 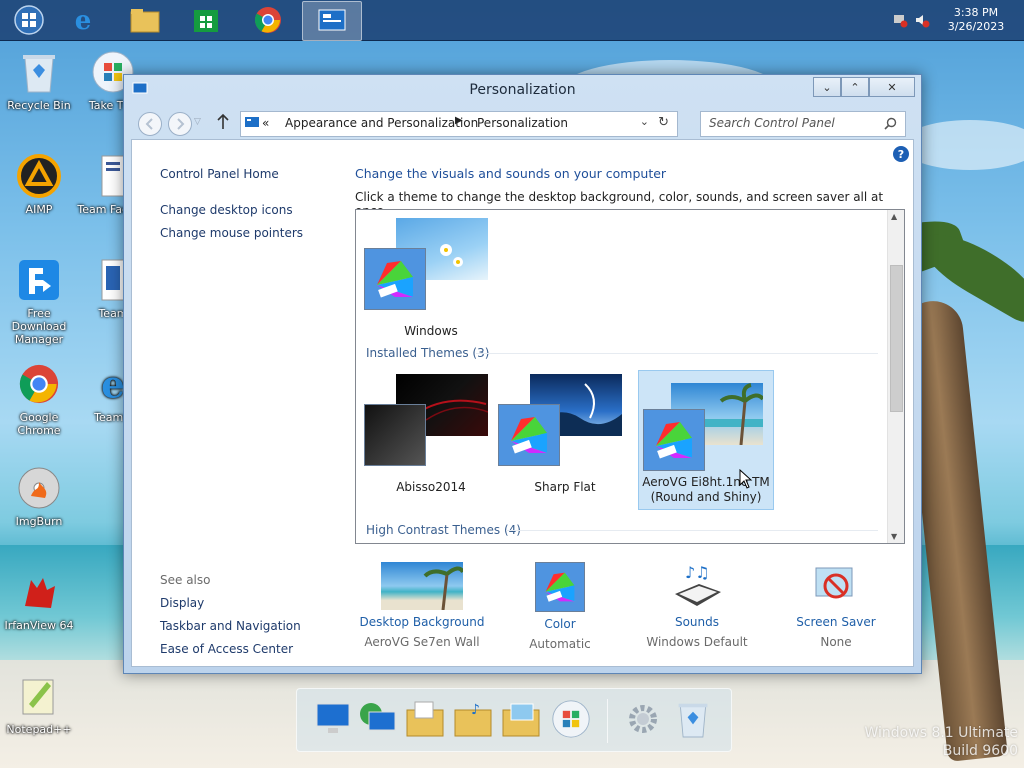 I want to click on taskbar-store-button, so click(x=206, y=20).